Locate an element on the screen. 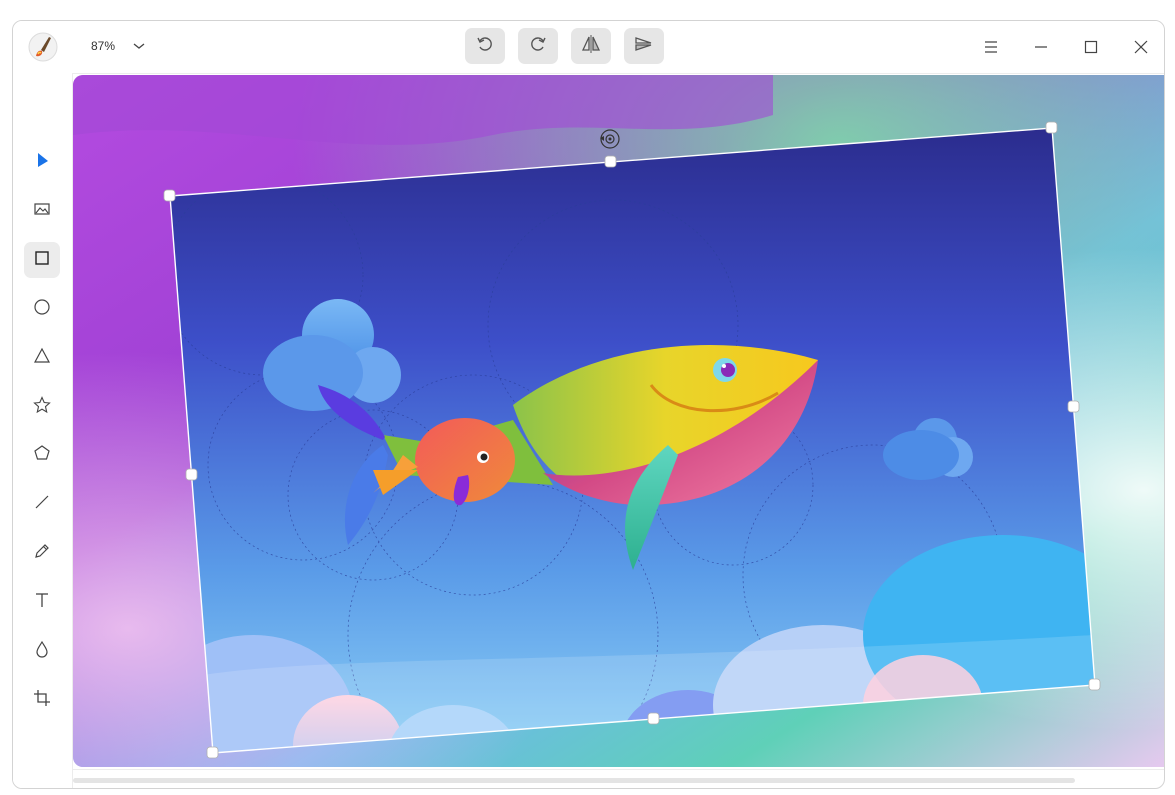 This screenshot has height=795, width=1175. flip-horizontal-button is located at coordinates (591, 46).